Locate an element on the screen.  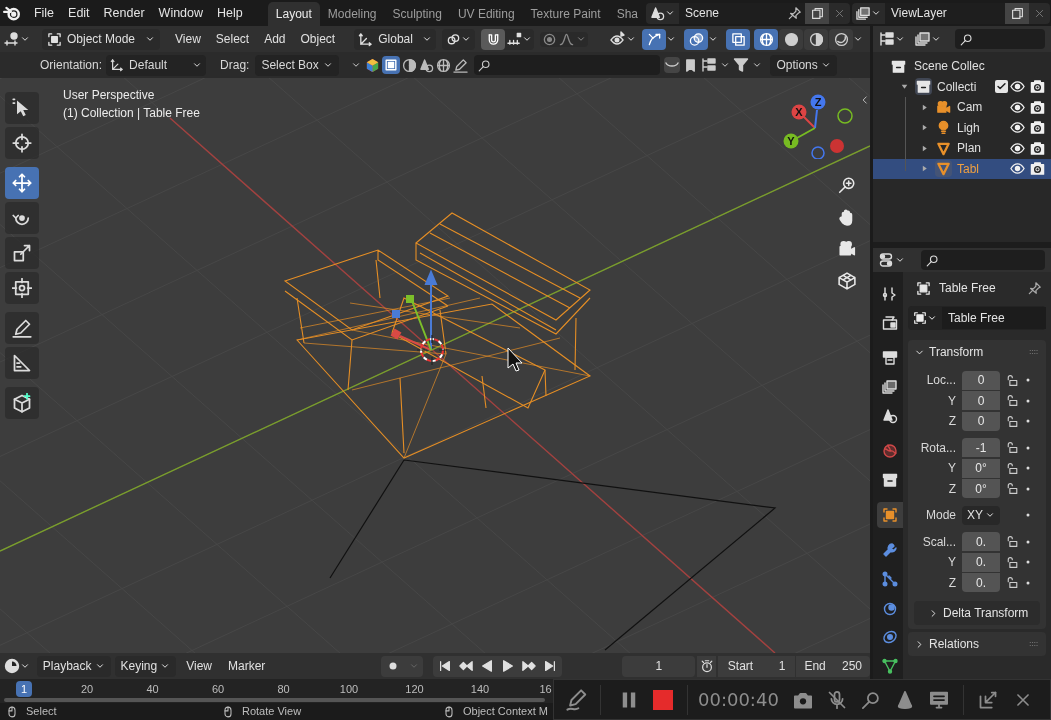
frame-number: 40 is located at coordinates (152, 689).